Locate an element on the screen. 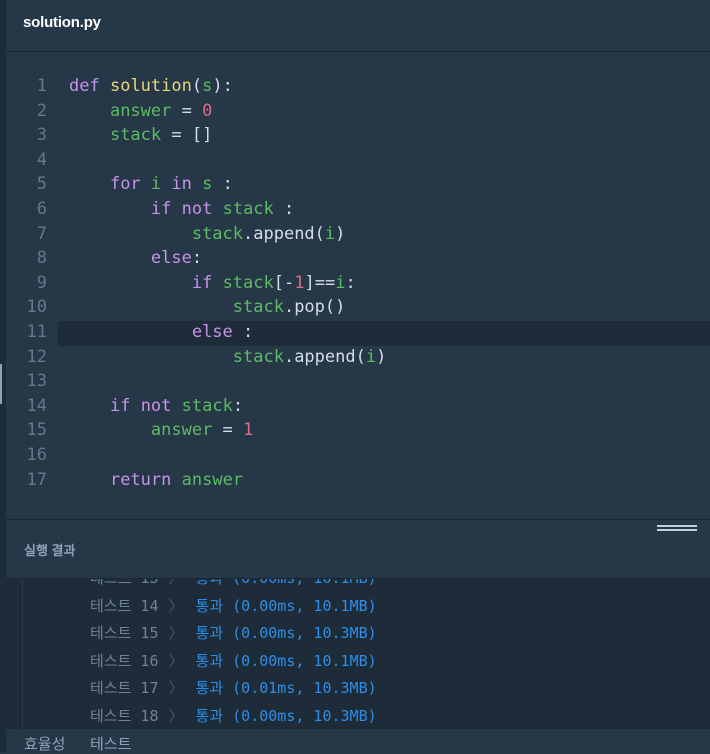  code-text: stack = [] is located at coordinates (140, 135).